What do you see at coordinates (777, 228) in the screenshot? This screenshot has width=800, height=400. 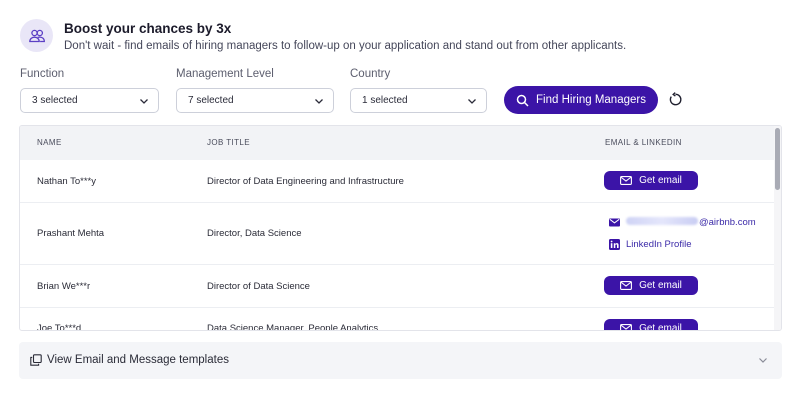 I see `table-scrollbar` at bounding box center [777, 228].